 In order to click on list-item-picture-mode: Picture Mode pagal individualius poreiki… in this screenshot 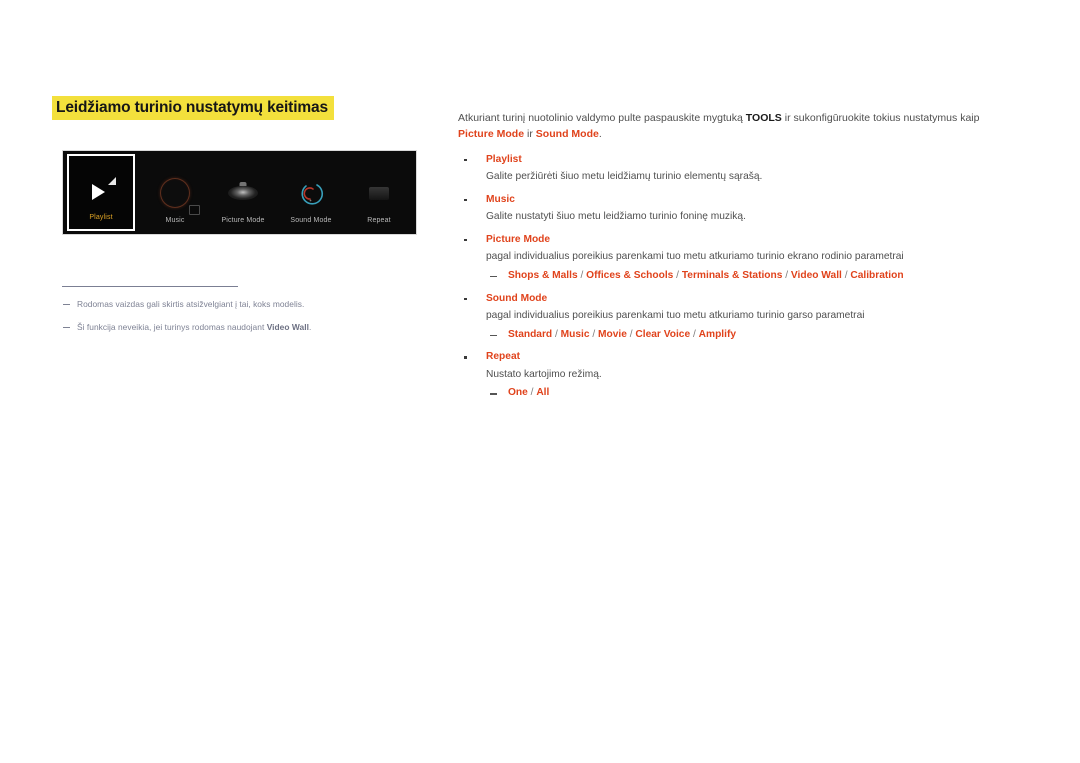, I will do `click(734, 258)`.